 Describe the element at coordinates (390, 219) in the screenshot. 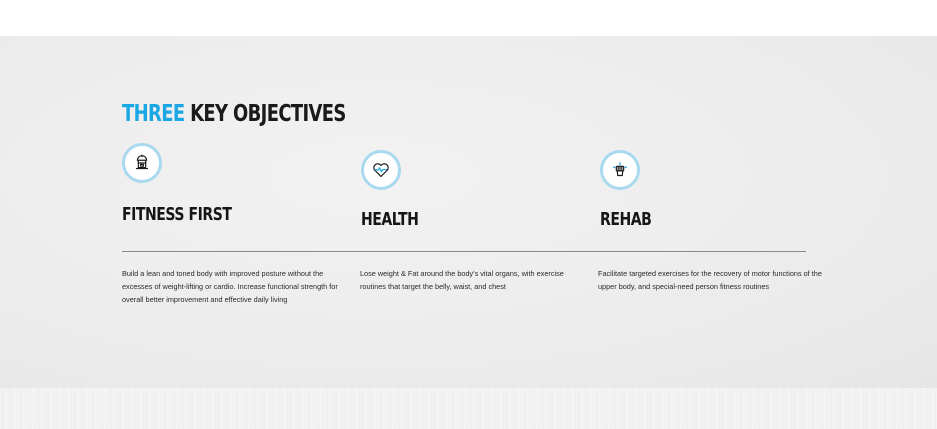

I see `objective-title-health: HEALTH` at that location.